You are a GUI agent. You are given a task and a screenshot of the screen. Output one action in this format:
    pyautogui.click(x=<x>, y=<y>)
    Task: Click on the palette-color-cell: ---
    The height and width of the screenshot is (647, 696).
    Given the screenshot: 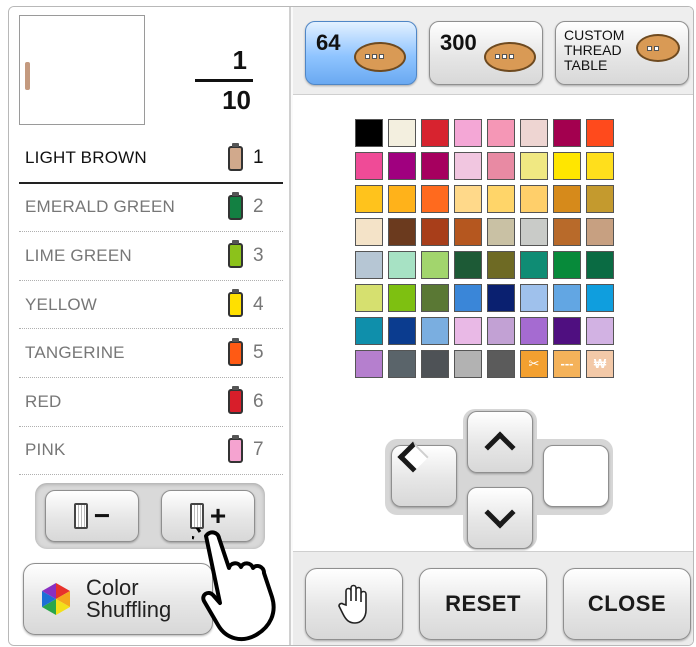 What is the action you would take?
    pyautogui.click(x=567, y=364)
    